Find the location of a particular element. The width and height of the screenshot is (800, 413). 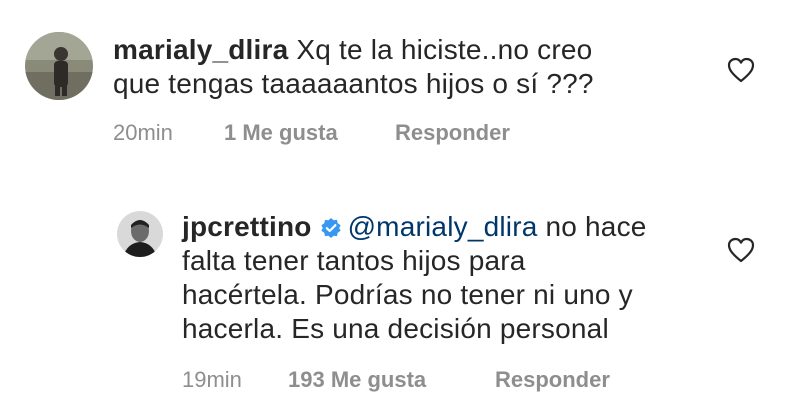

timestamp: 19min is located at coordinates (212, 379).